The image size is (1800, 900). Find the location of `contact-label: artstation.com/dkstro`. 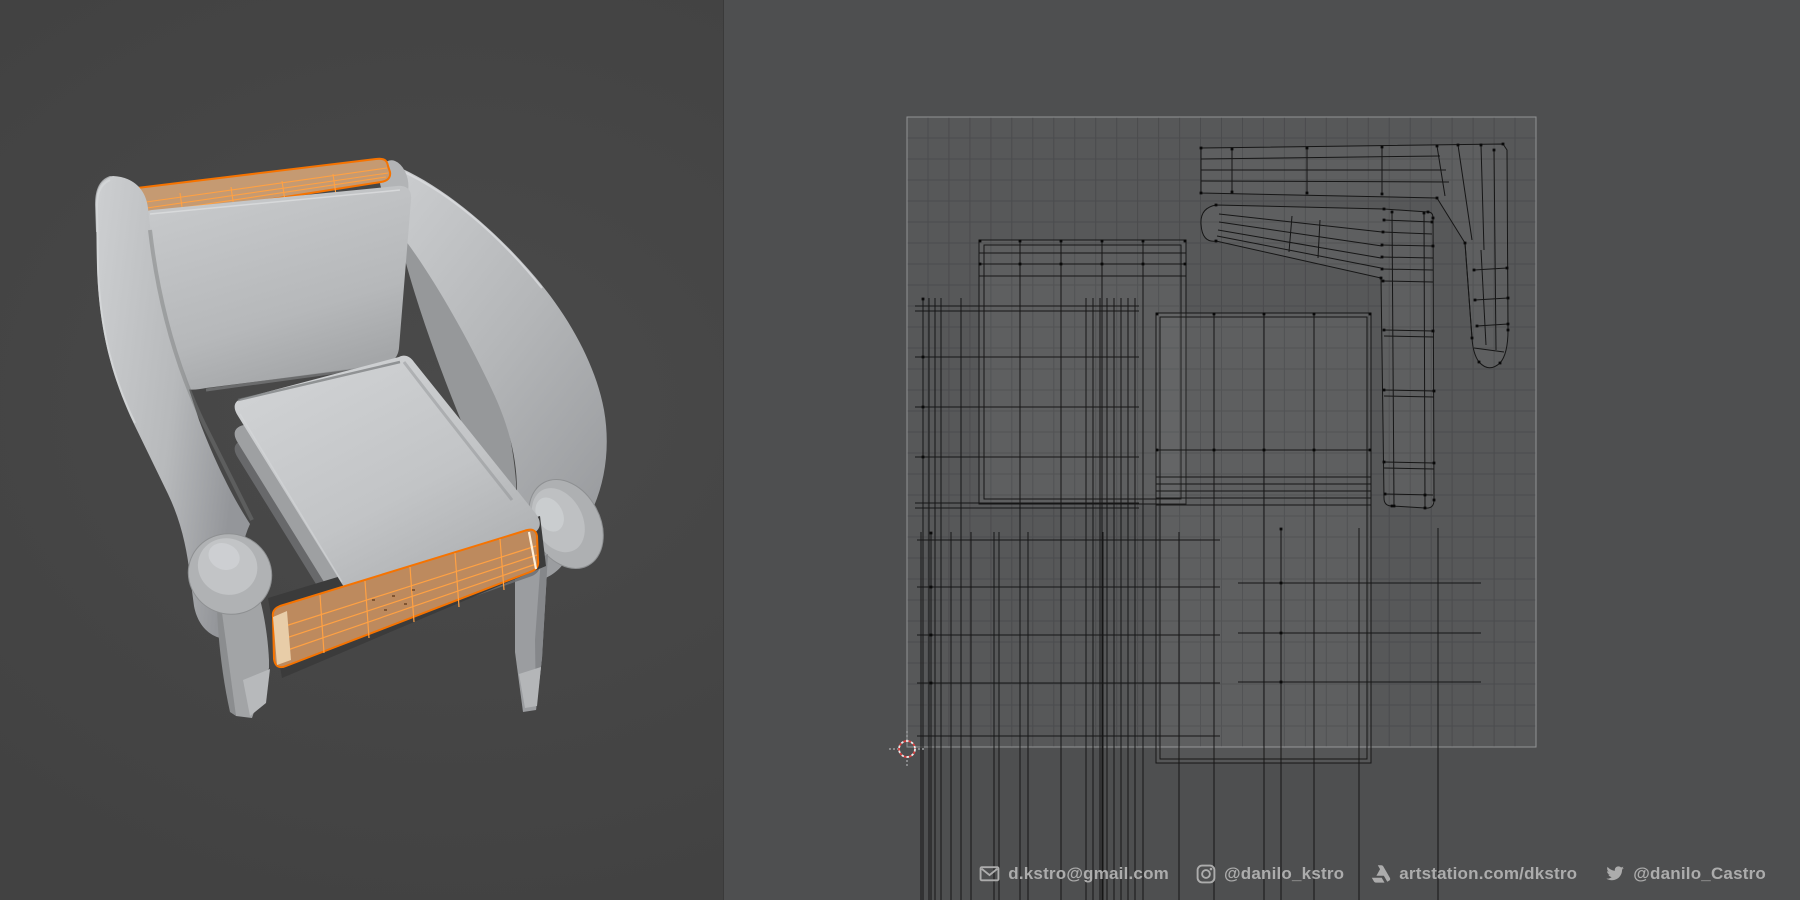

contact-label: artstation.com/dkstro is located at coordinates (1488, 873).